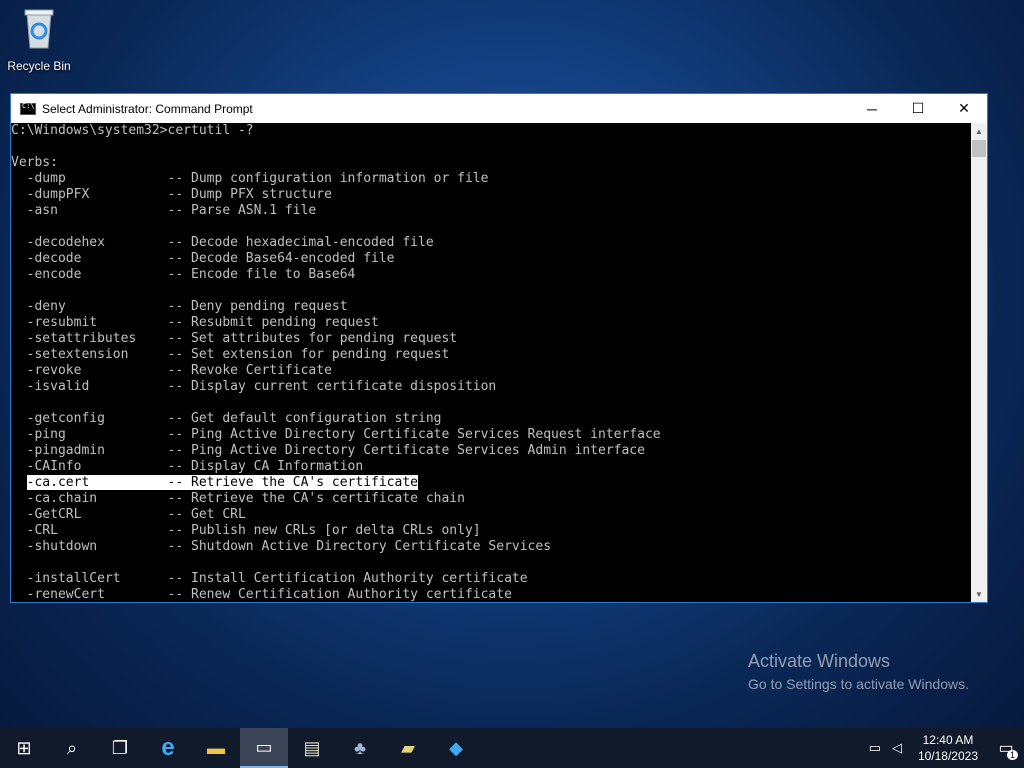  I want to click on scroll-down-icon: ▼, so click(979, 594).